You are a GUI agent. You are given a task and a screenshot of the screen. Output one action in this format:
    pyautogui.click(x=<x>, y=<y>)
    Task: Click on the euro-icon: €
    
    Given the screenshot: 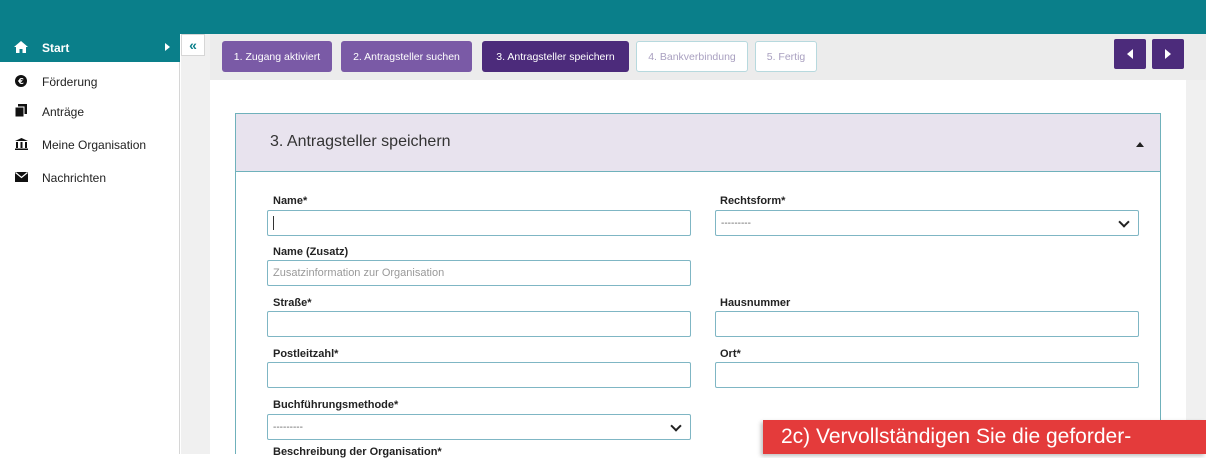 What is the action you would take?
    pyautogui.click(x=21, y=82)
    